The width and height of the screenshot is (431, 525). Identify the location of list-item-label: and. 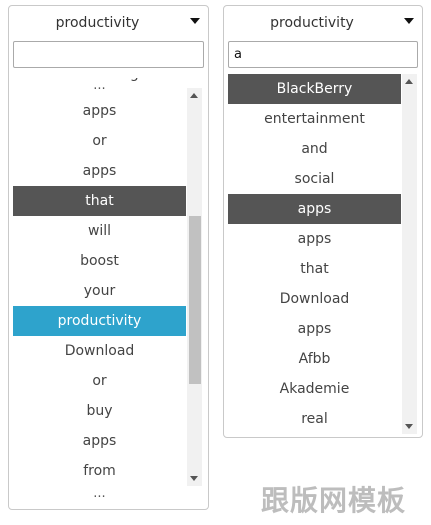
(314, 149).